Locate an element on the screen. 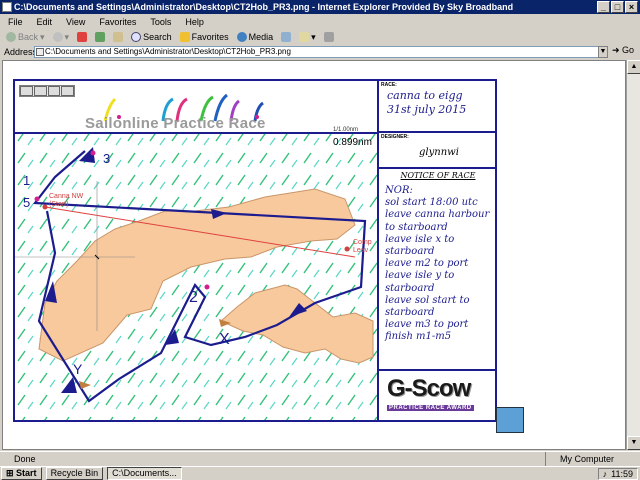 This screenshot has height=480, width=640. history-button is located at coordinates (286, 37).